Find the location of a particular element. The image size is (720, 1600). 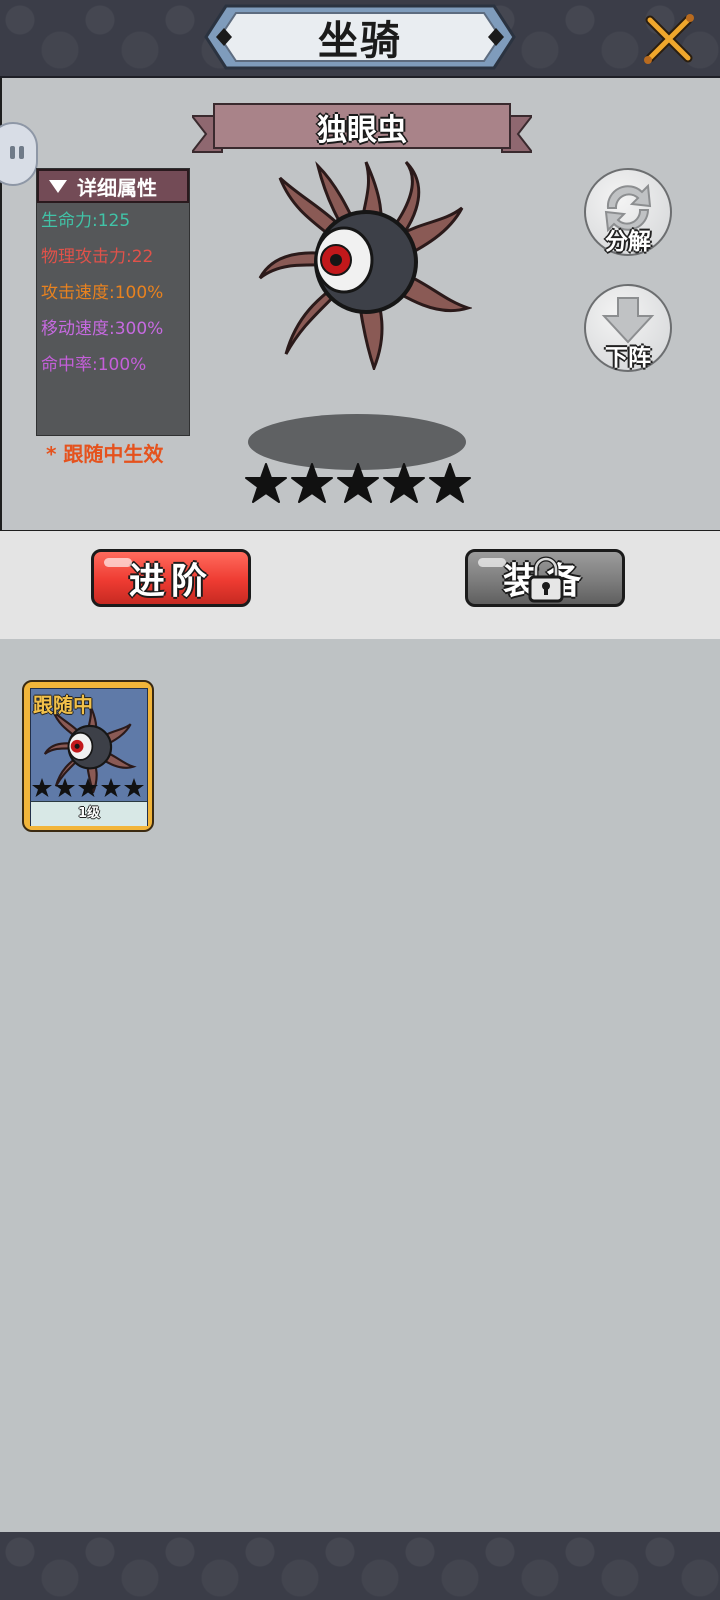

star-rating is located at coordinates (358, 483).